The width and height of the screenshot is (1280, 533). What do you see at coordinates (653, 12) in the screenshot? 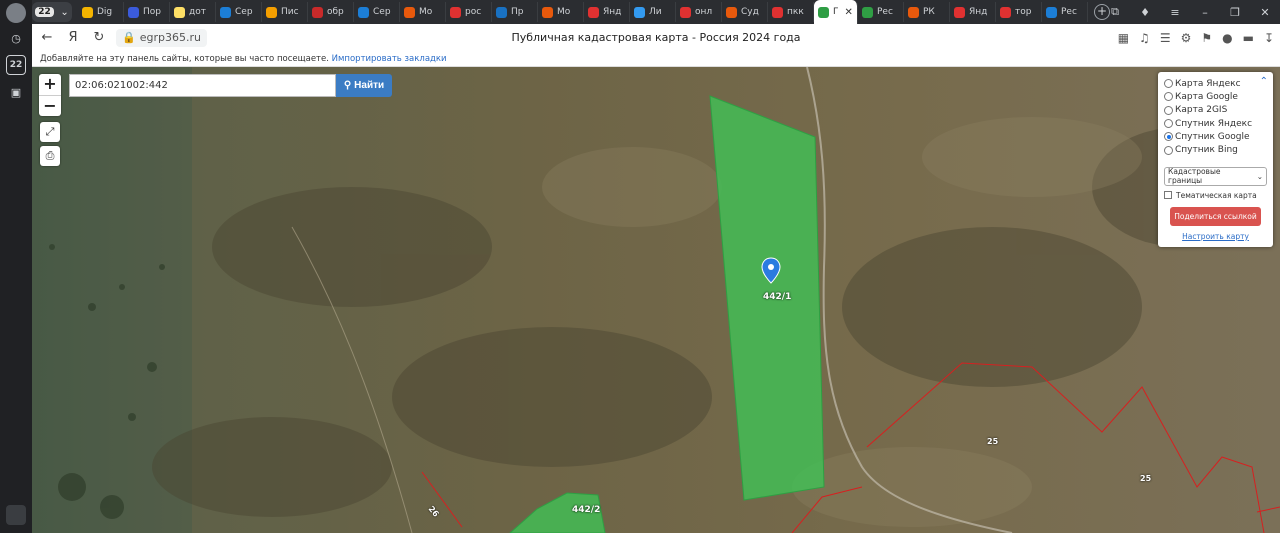
I see `browser-tab: Ли` at bounding box center [653, 12].